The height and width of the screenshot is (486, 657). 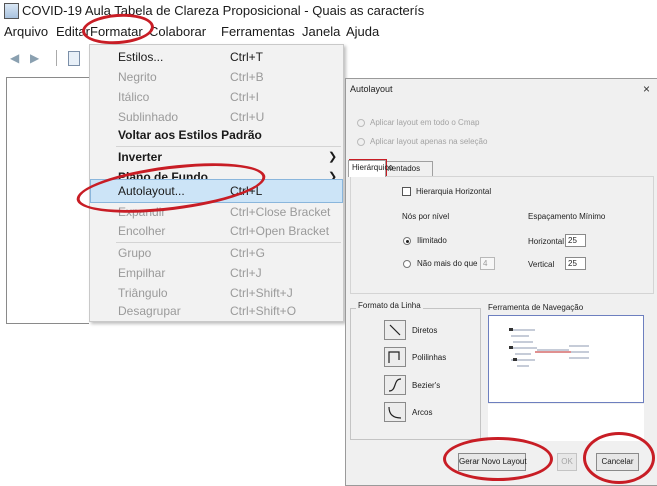 What do you see at coordinates (216, 78) in the screenshot?
I see `menu-item-negrito: Negrito Ctrl+B` at bounding box center [216, 78].